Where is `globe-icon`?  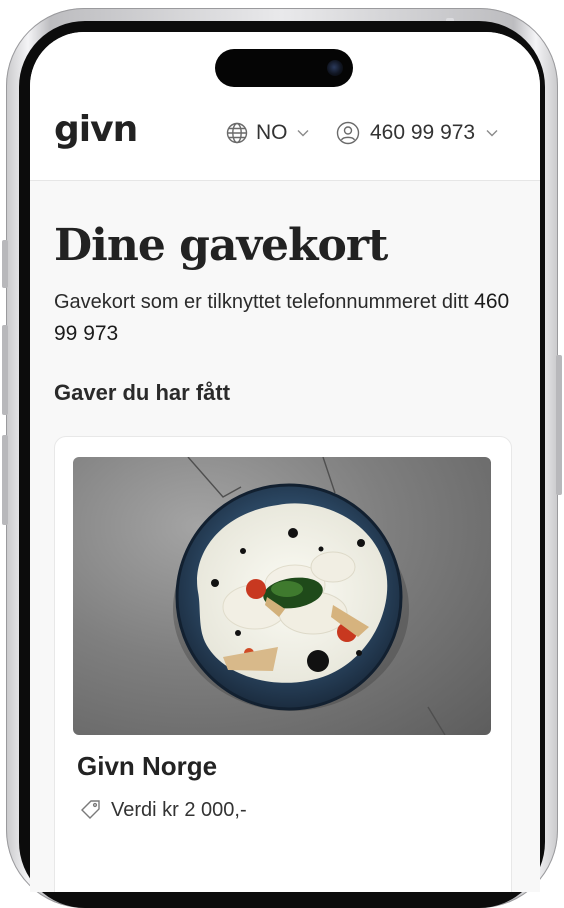
globe-icon is located at coordinates (237, 133).